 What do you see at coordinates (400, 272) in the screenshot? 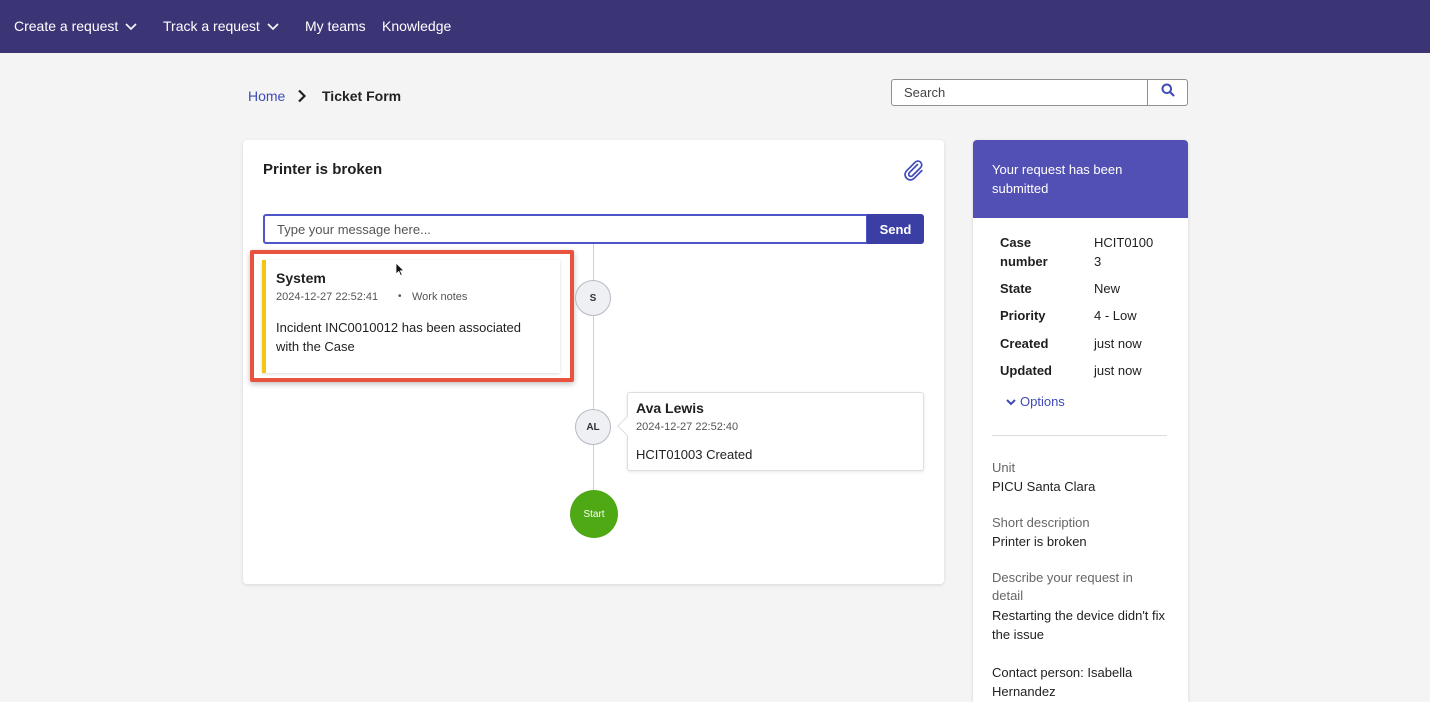
I see `cursor-pointer` at bounding box center [400, 272].